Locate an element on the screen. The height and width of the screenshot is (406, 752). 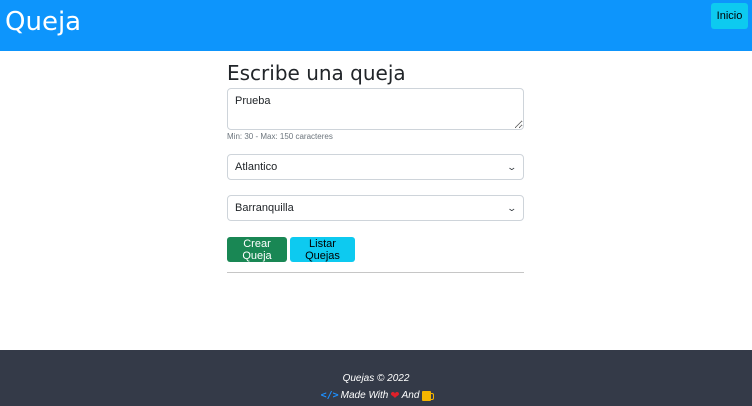
brand-title: Queja is located at coordinates (43, 22).